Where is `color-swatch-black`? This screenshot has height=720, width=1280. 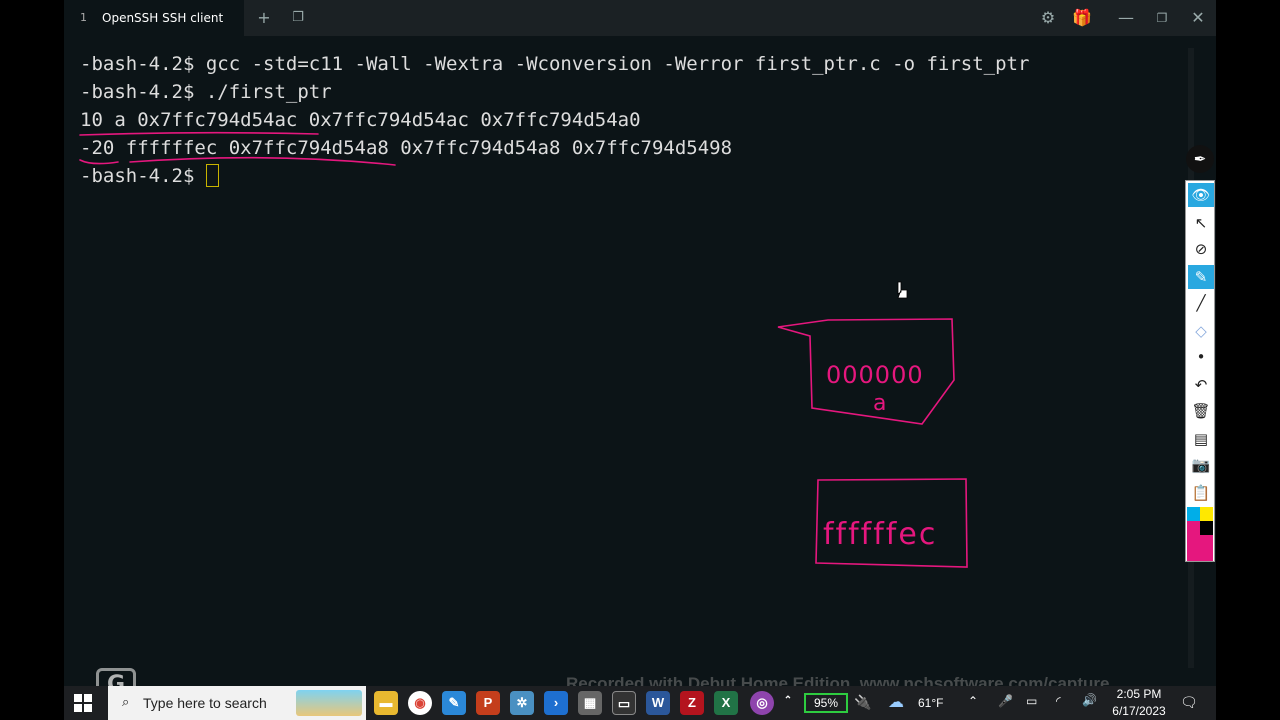 color-swatch-black is located at coordinates (1206, 528).